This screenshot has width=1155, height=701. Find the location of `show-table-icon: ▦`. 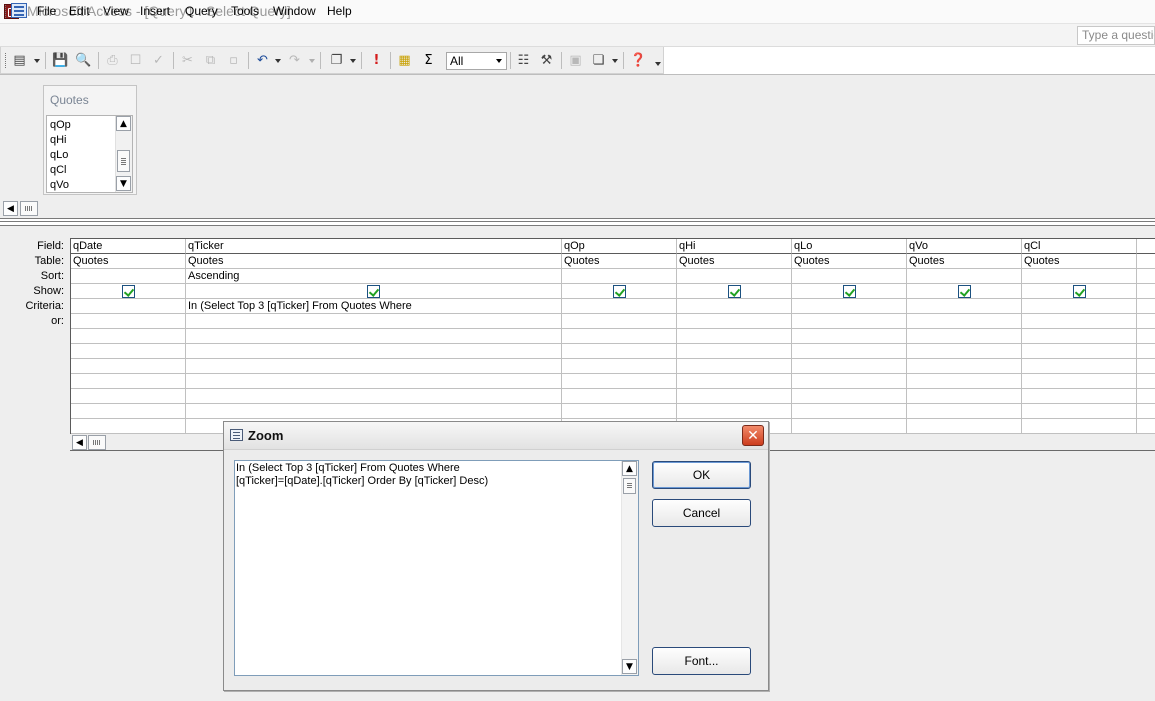

show-table-icon: ▦ is located at coordinates (404, 60).